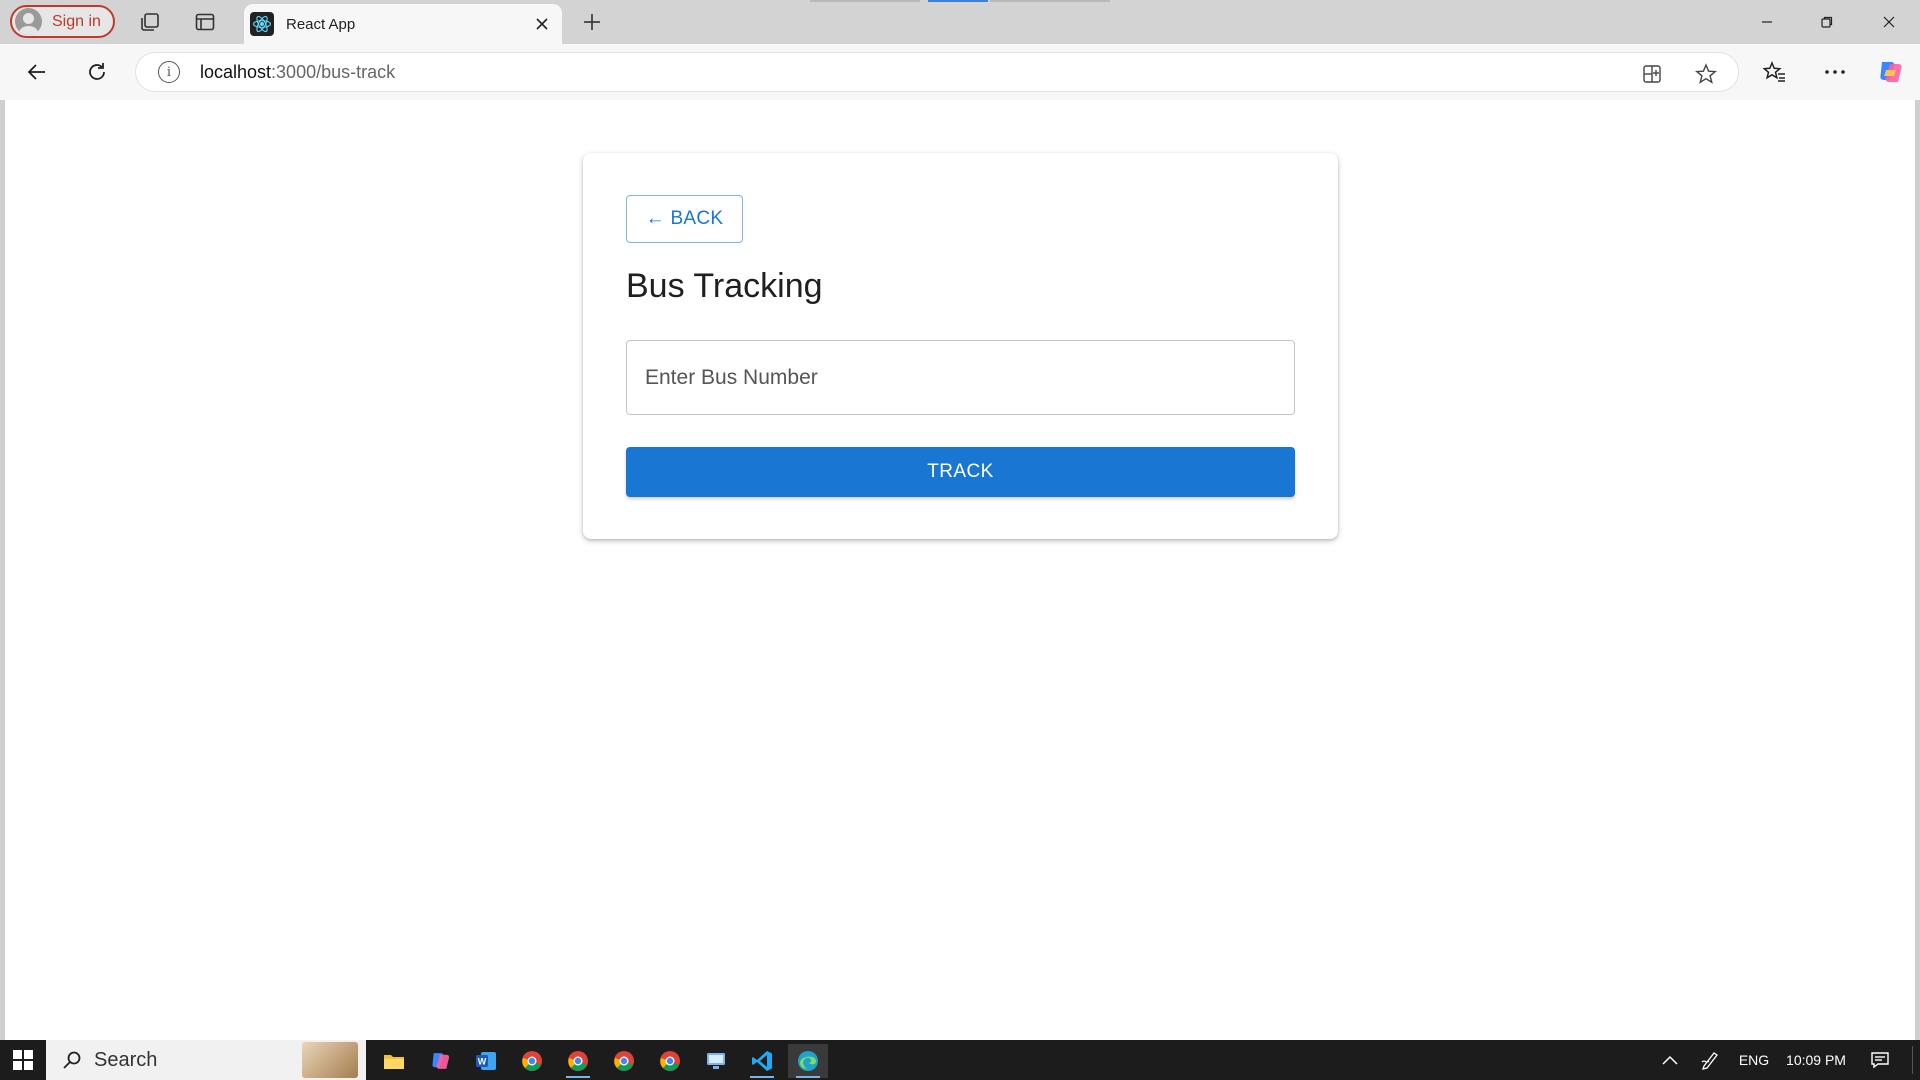 This screenshot has width=1920, height=1080. I want to click on app-available-icon, so click(1652, 74).